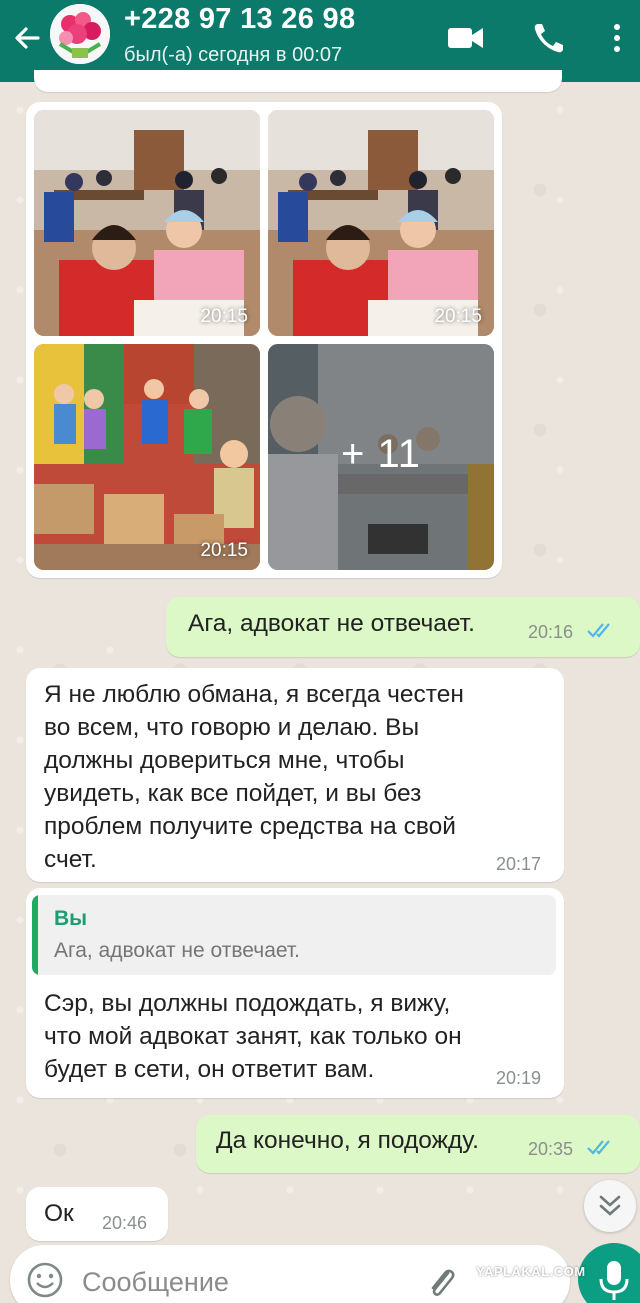 The height and width of the screenshot is (1303, 640). Describe the element at coordinates (59, 1213) in the screenshot. I see `message-text: Ок` at that location.